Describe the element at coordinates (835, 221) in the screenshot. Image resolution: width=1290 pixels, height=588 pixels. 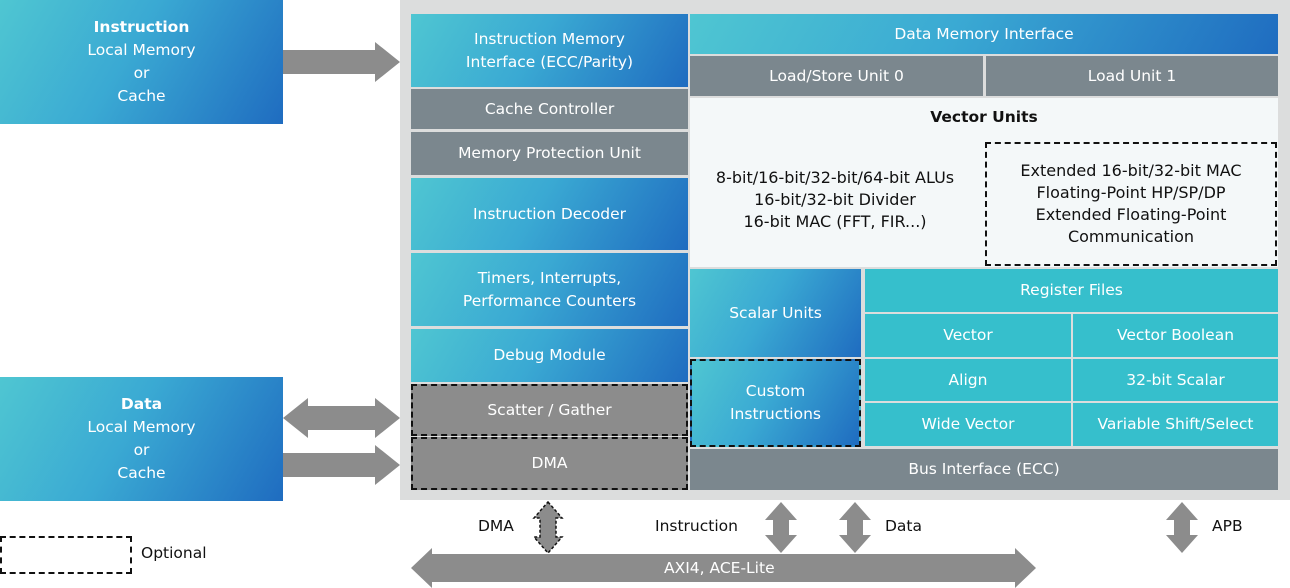
I see `text: 16-bit MAC (FFT, FIR...)` at that location.